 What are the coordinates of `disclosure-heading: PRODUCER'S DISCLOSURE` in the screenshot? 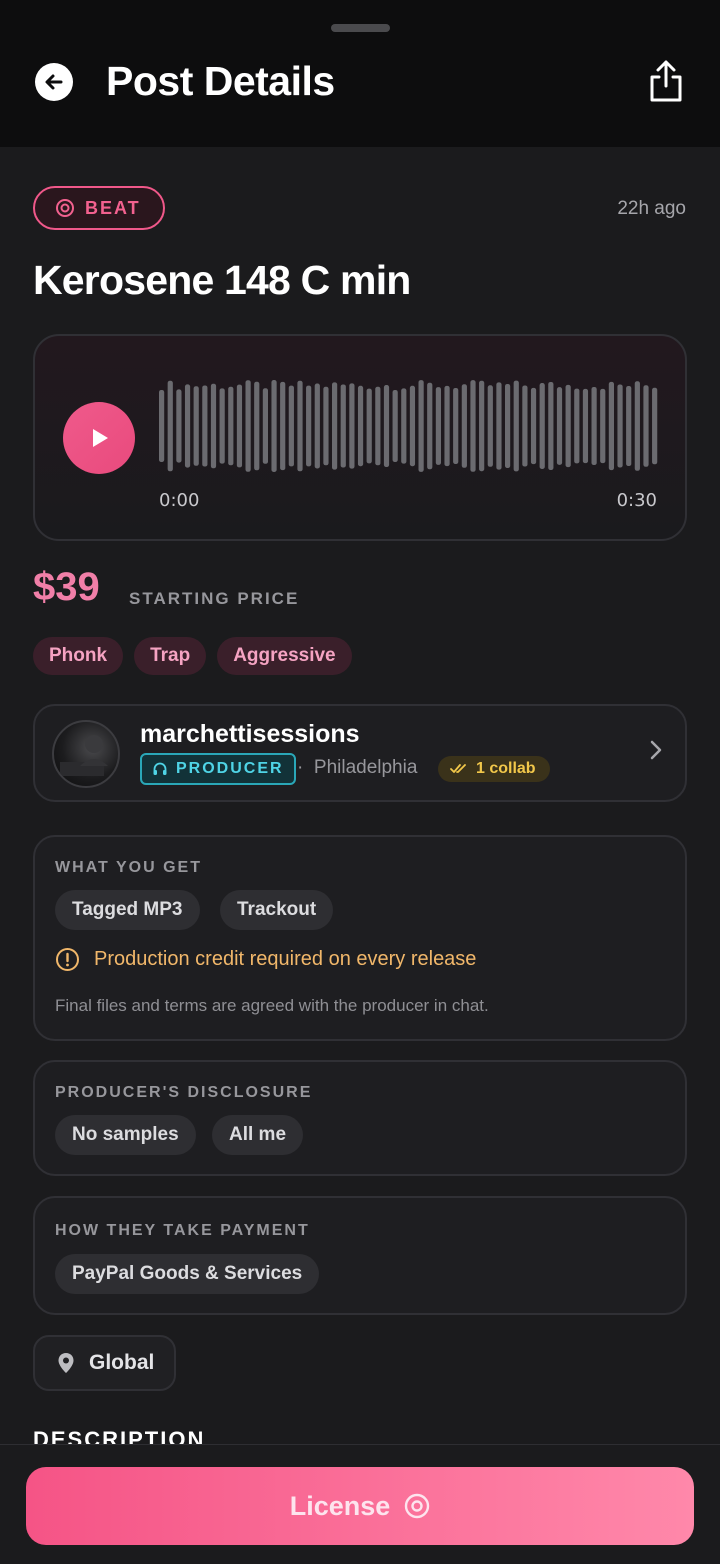 It's located at (184, 1092).